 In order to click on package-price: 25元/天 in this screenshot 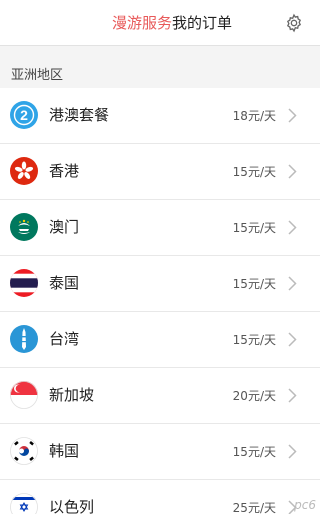, I will do `click(254, 507)`.